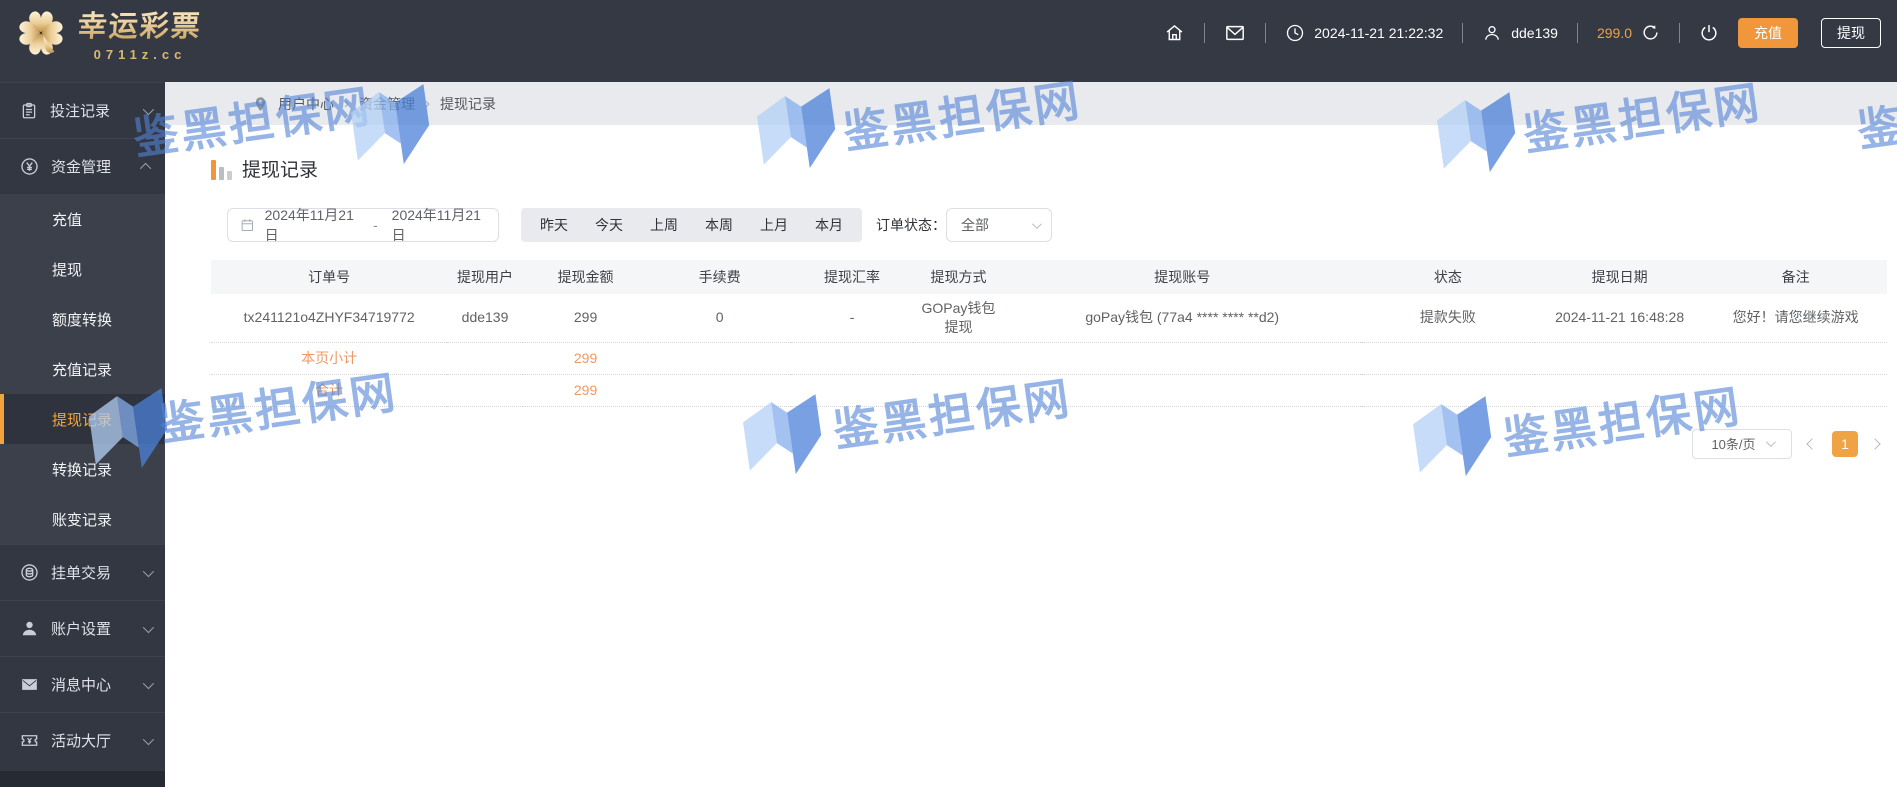 The height and width of the screenshot is (787, 1897). I want to click on page-size-select: 10条/页, so click(1742, 443).